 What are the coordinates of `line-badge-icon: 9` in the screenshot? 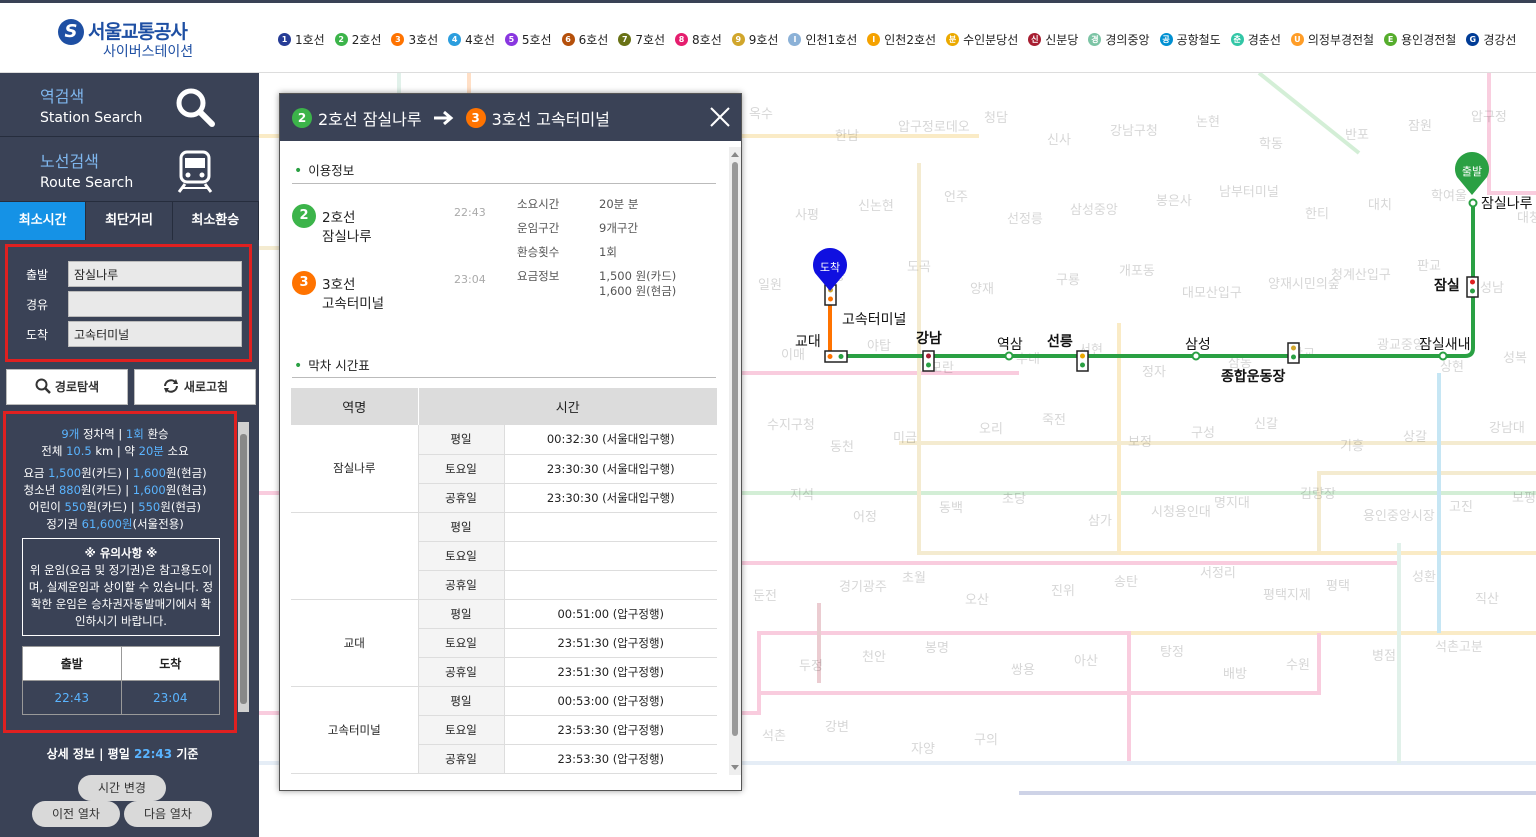 It's located at (738, 39).